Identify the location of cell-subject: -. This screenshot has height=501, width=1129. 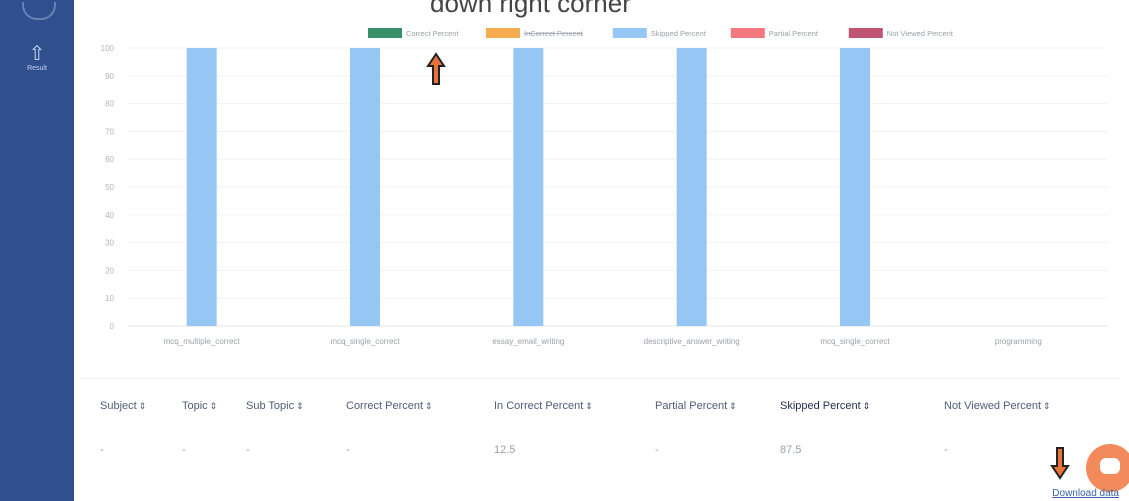
(102, 450).